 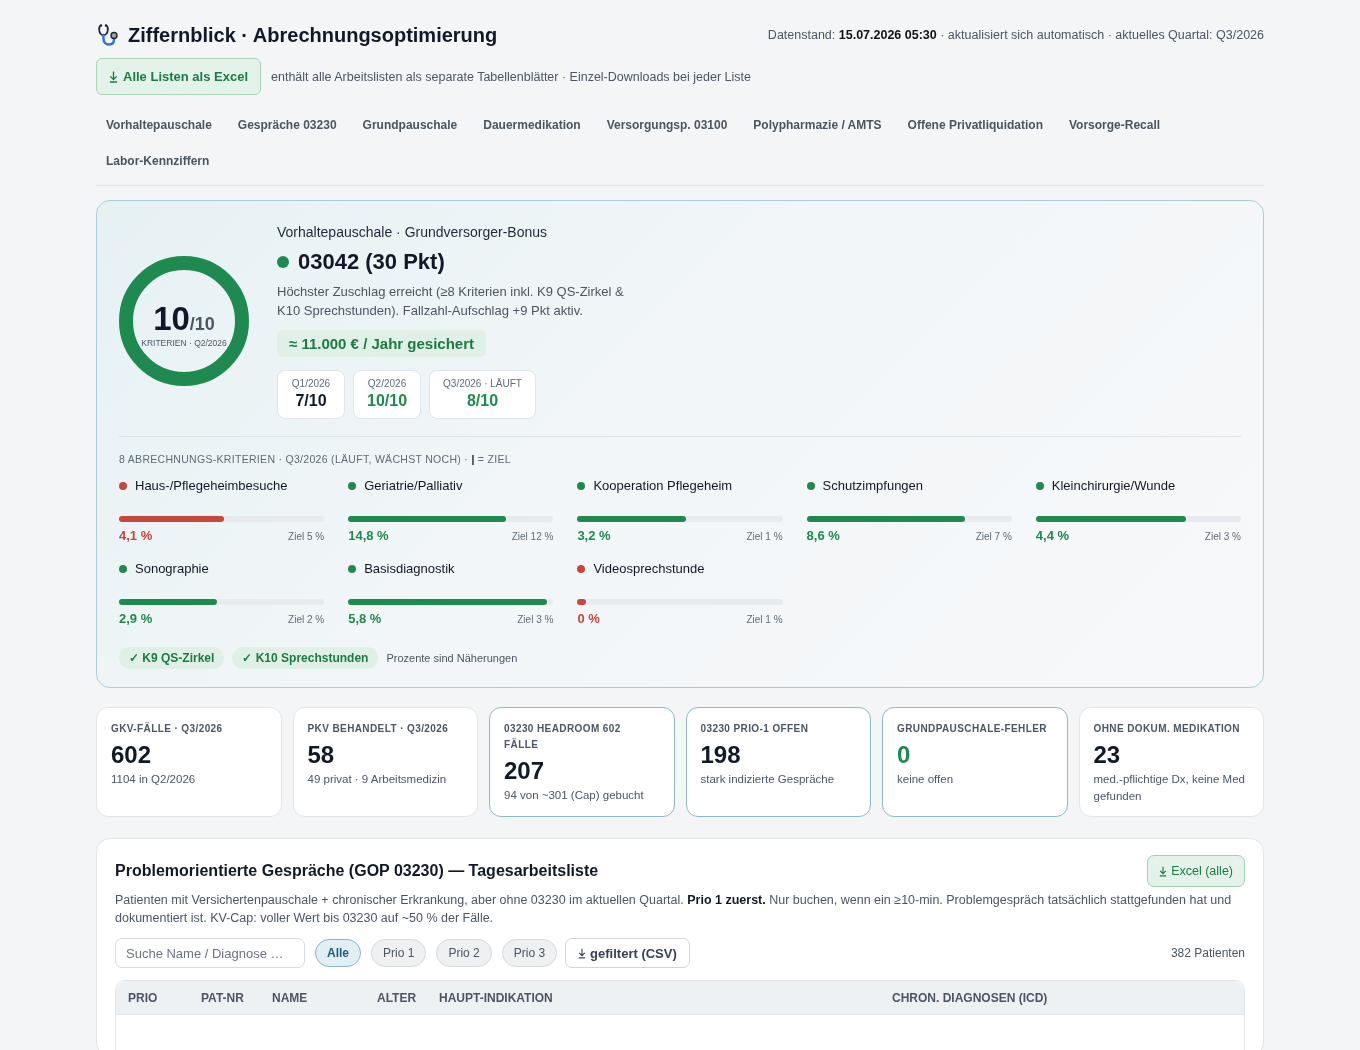 What do you see at coordinates (1052, 536) in the screenshot?
I see `criterion-value: 4,4 %` at bounding box center [1052, 536].